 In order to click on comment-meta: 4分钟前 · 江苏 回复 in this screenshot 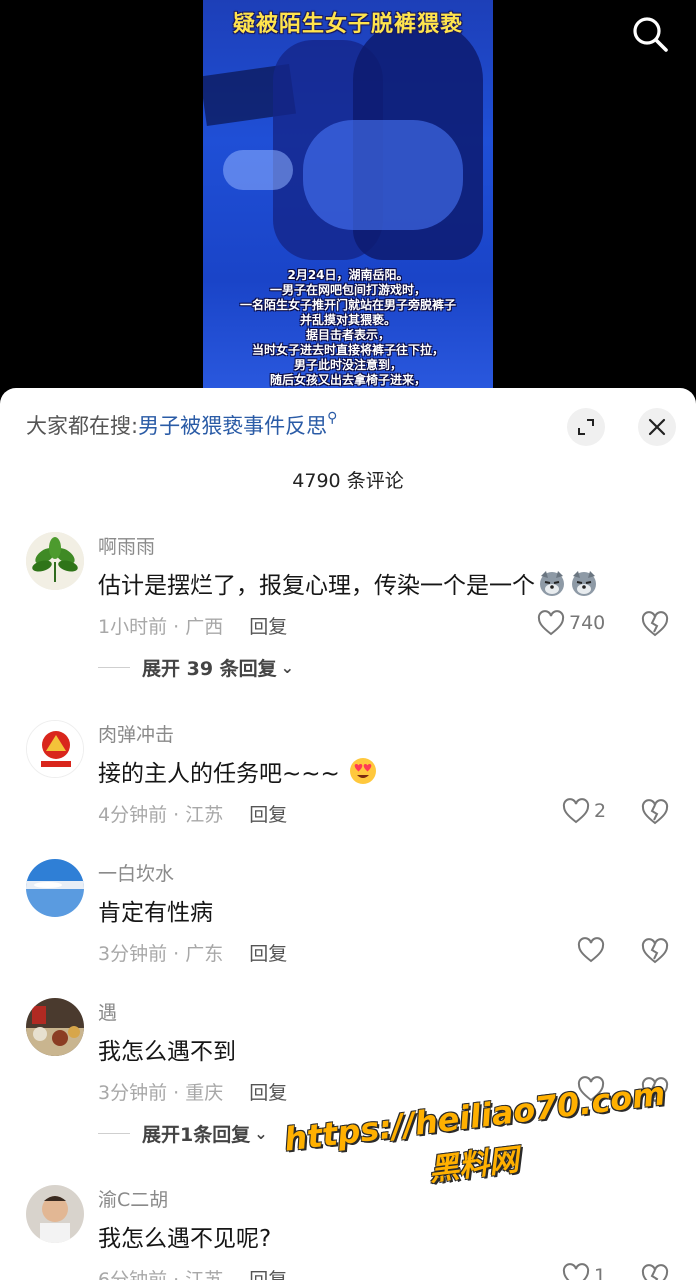, I will do `click(192, 813)`.